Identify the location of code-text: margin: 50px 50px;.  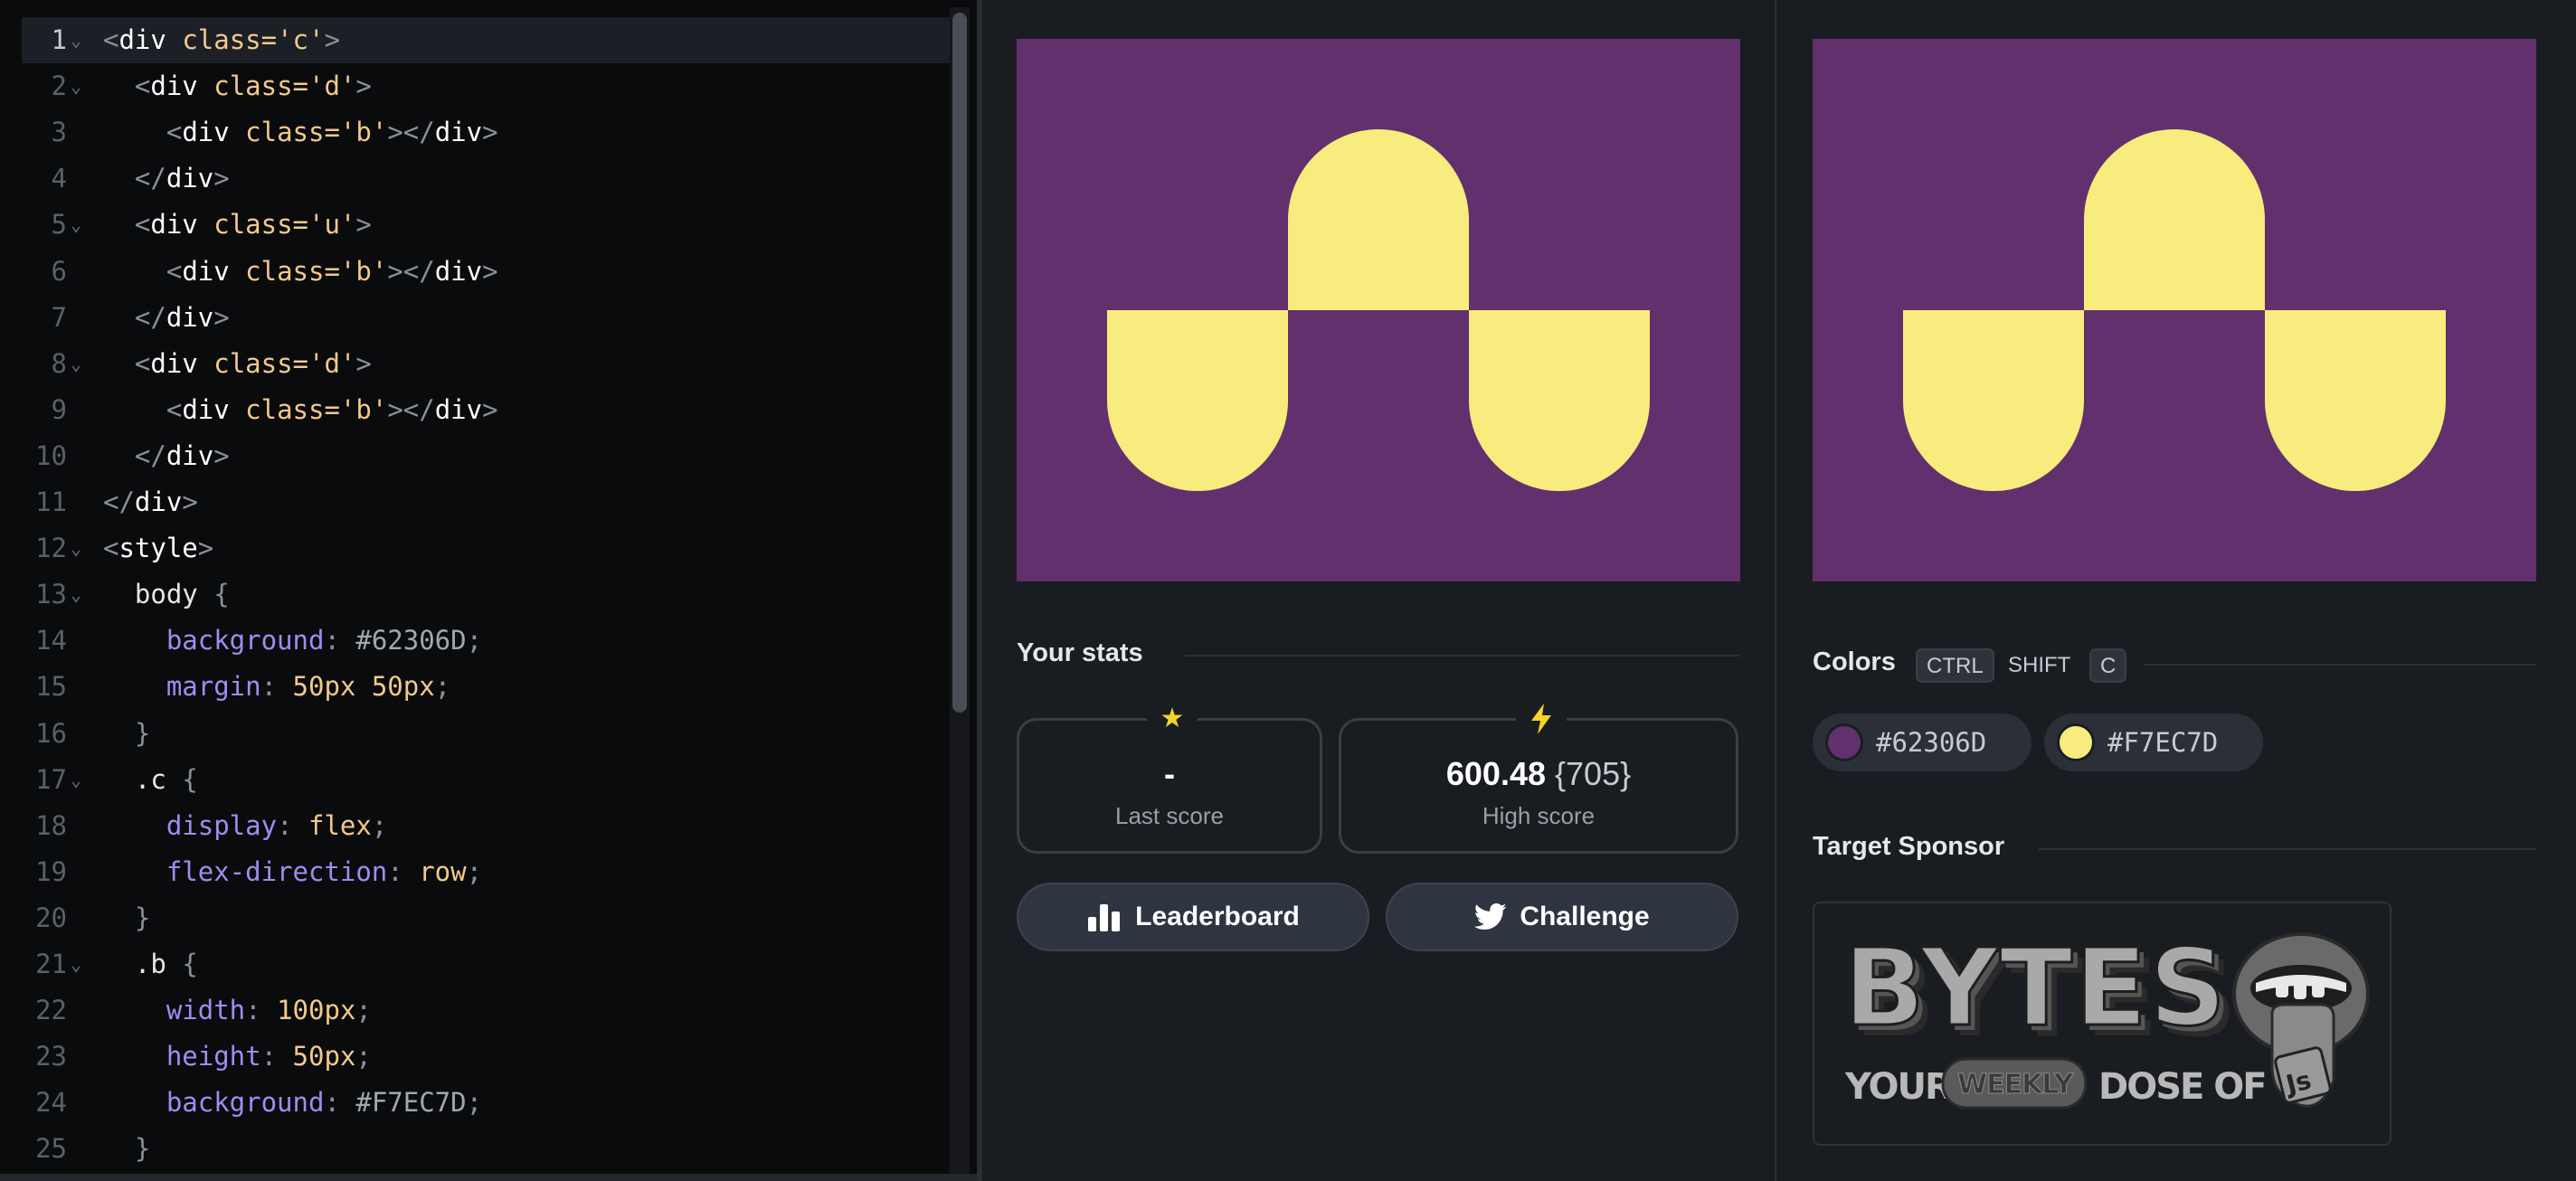
(276, 687).